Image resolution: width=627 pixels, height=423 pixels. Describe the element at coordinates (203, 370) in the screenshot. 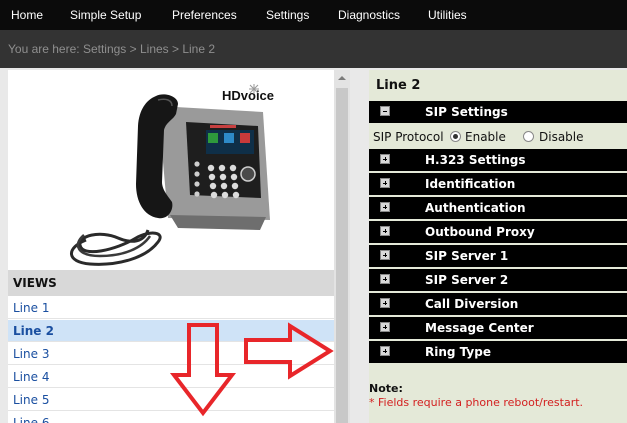

I see `down-arrow-icon` at that location.